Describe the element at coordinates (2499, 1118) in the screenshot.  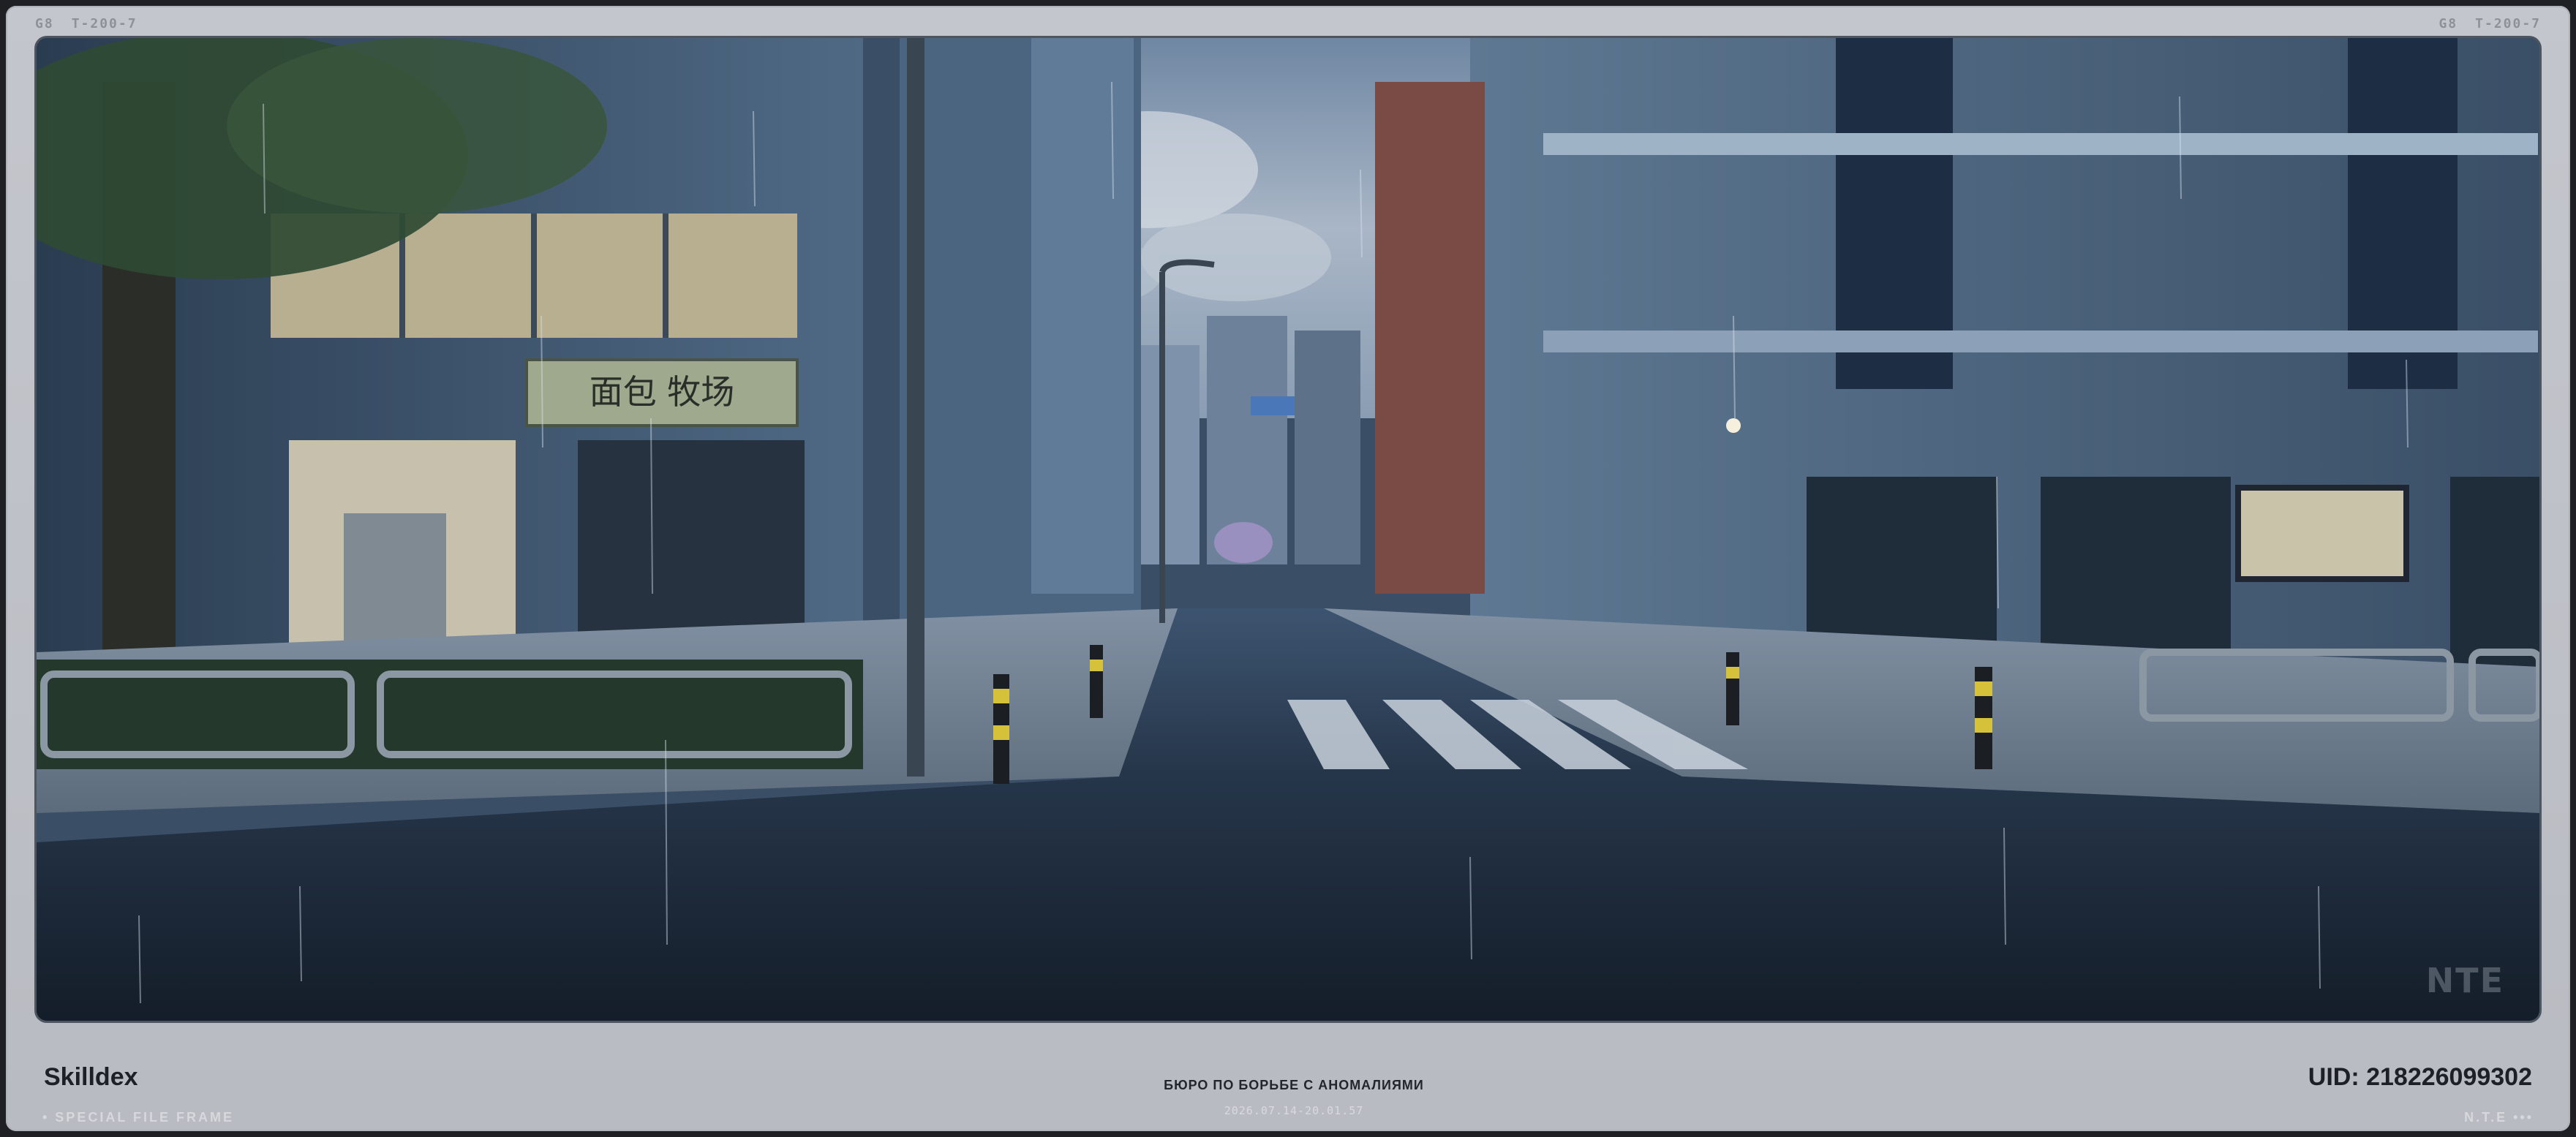
I see `nte-tag: N.T.E •••` at that location.